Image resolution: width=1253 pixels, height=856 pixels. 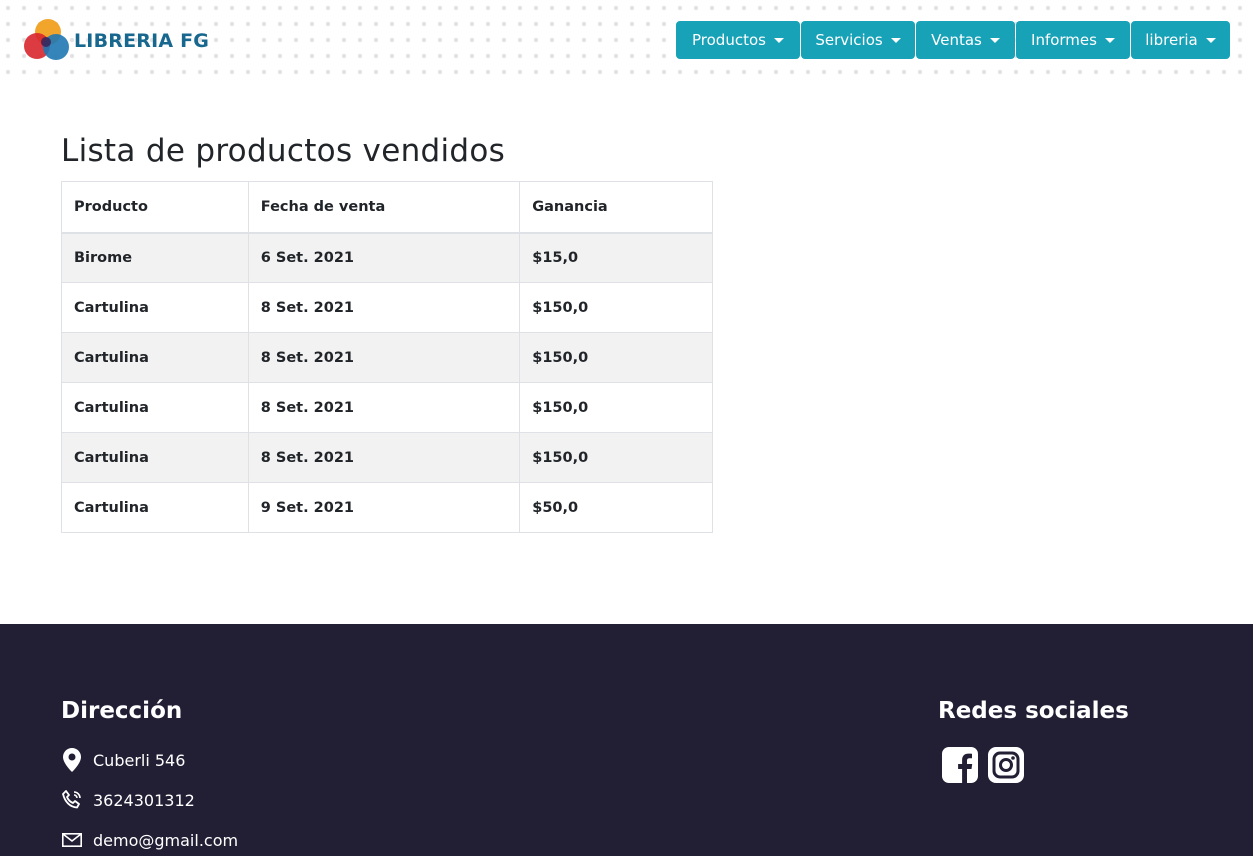 I want to click on nav-ventas-label: Ventas, so click(x=956, y=40).